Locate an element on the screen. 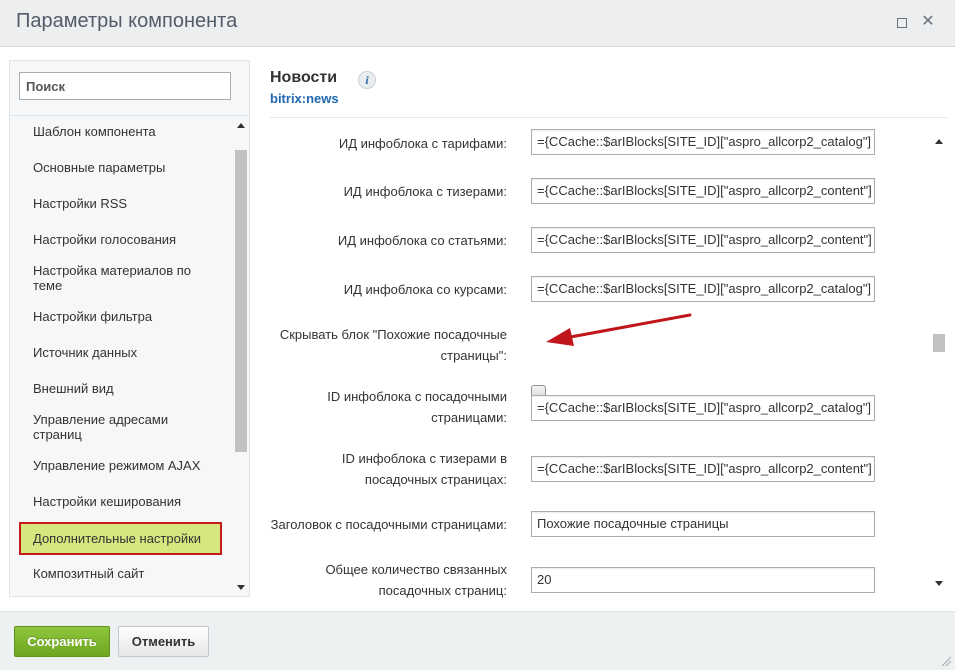  info-icon: i is located at coordinates (367, 80).